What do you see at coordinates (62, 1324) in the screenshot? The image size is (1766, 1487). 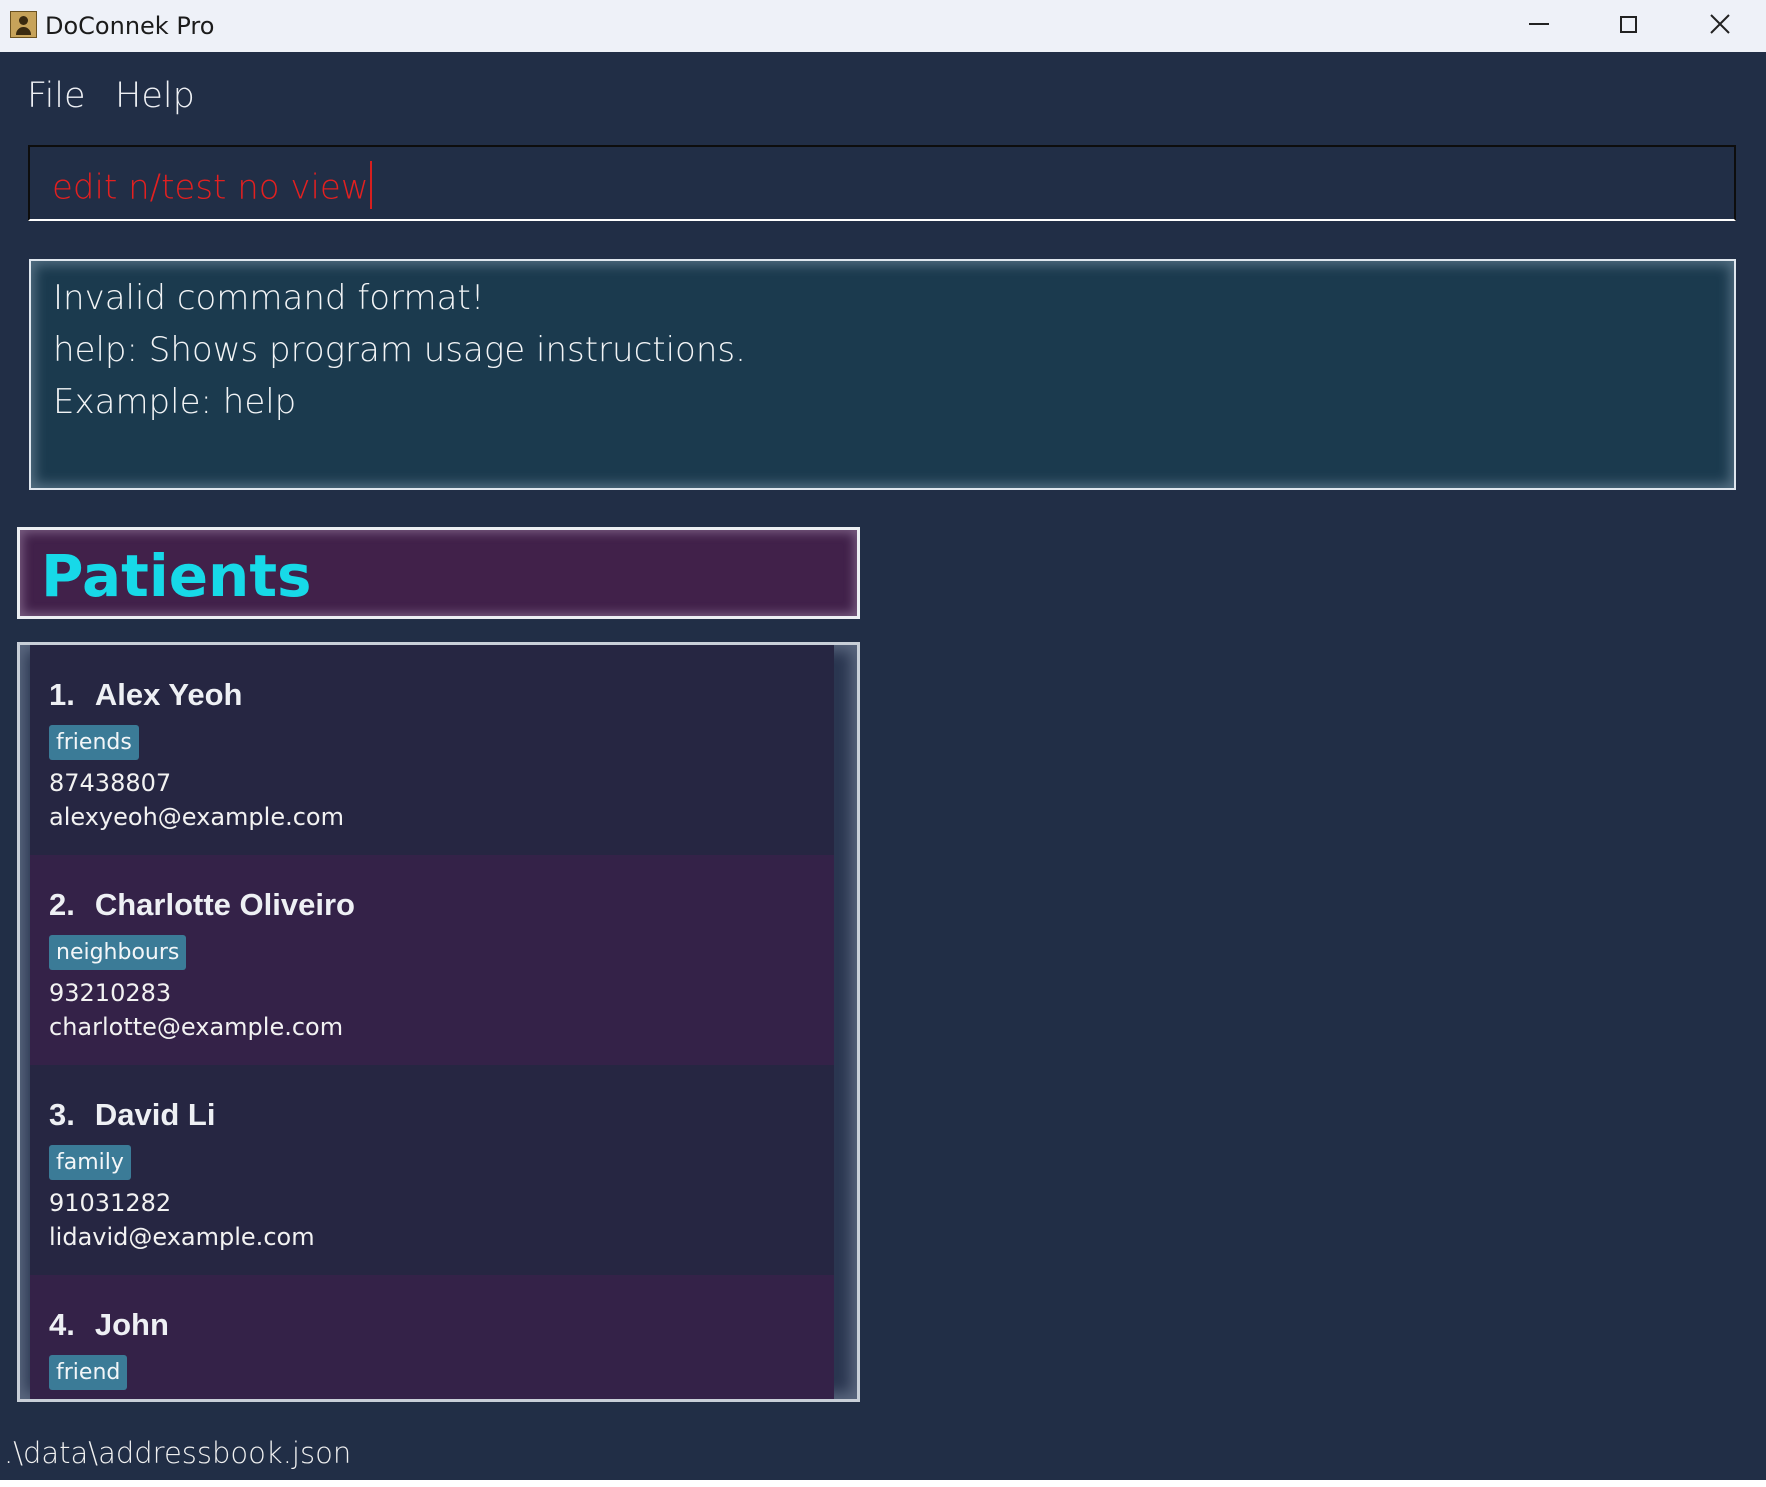 I see `patient-index: 4.` at bounding box center [62, 1324].